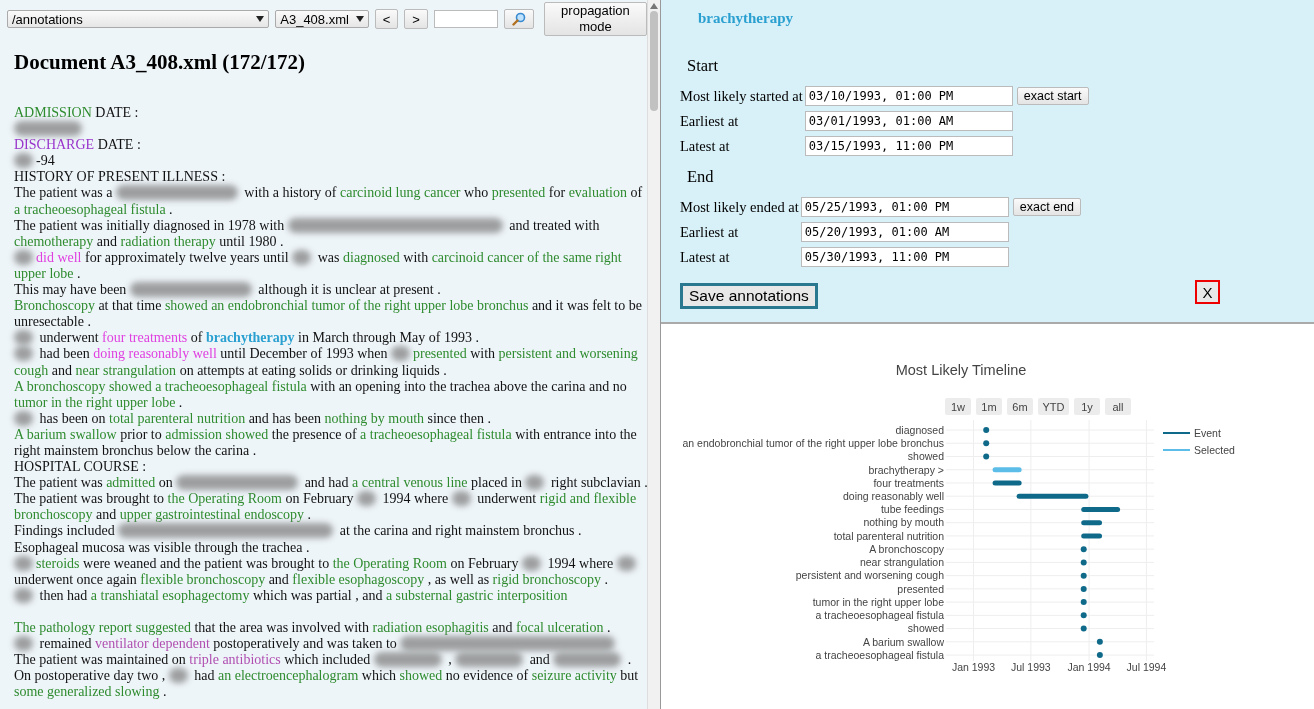 The height and width of the screenshot is (709, 1314). What do you see at coordinates (138, 19) in the screenshot?
I see `folder-dropdown: /annotations` at bounding box center [138, 19].